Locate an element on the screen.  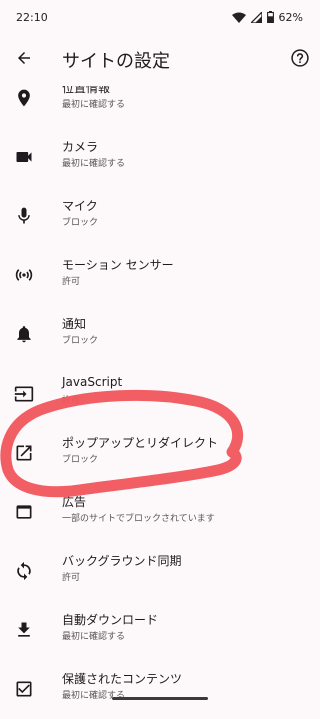
setting-title: 通知 is located at coordinates (74, 324).